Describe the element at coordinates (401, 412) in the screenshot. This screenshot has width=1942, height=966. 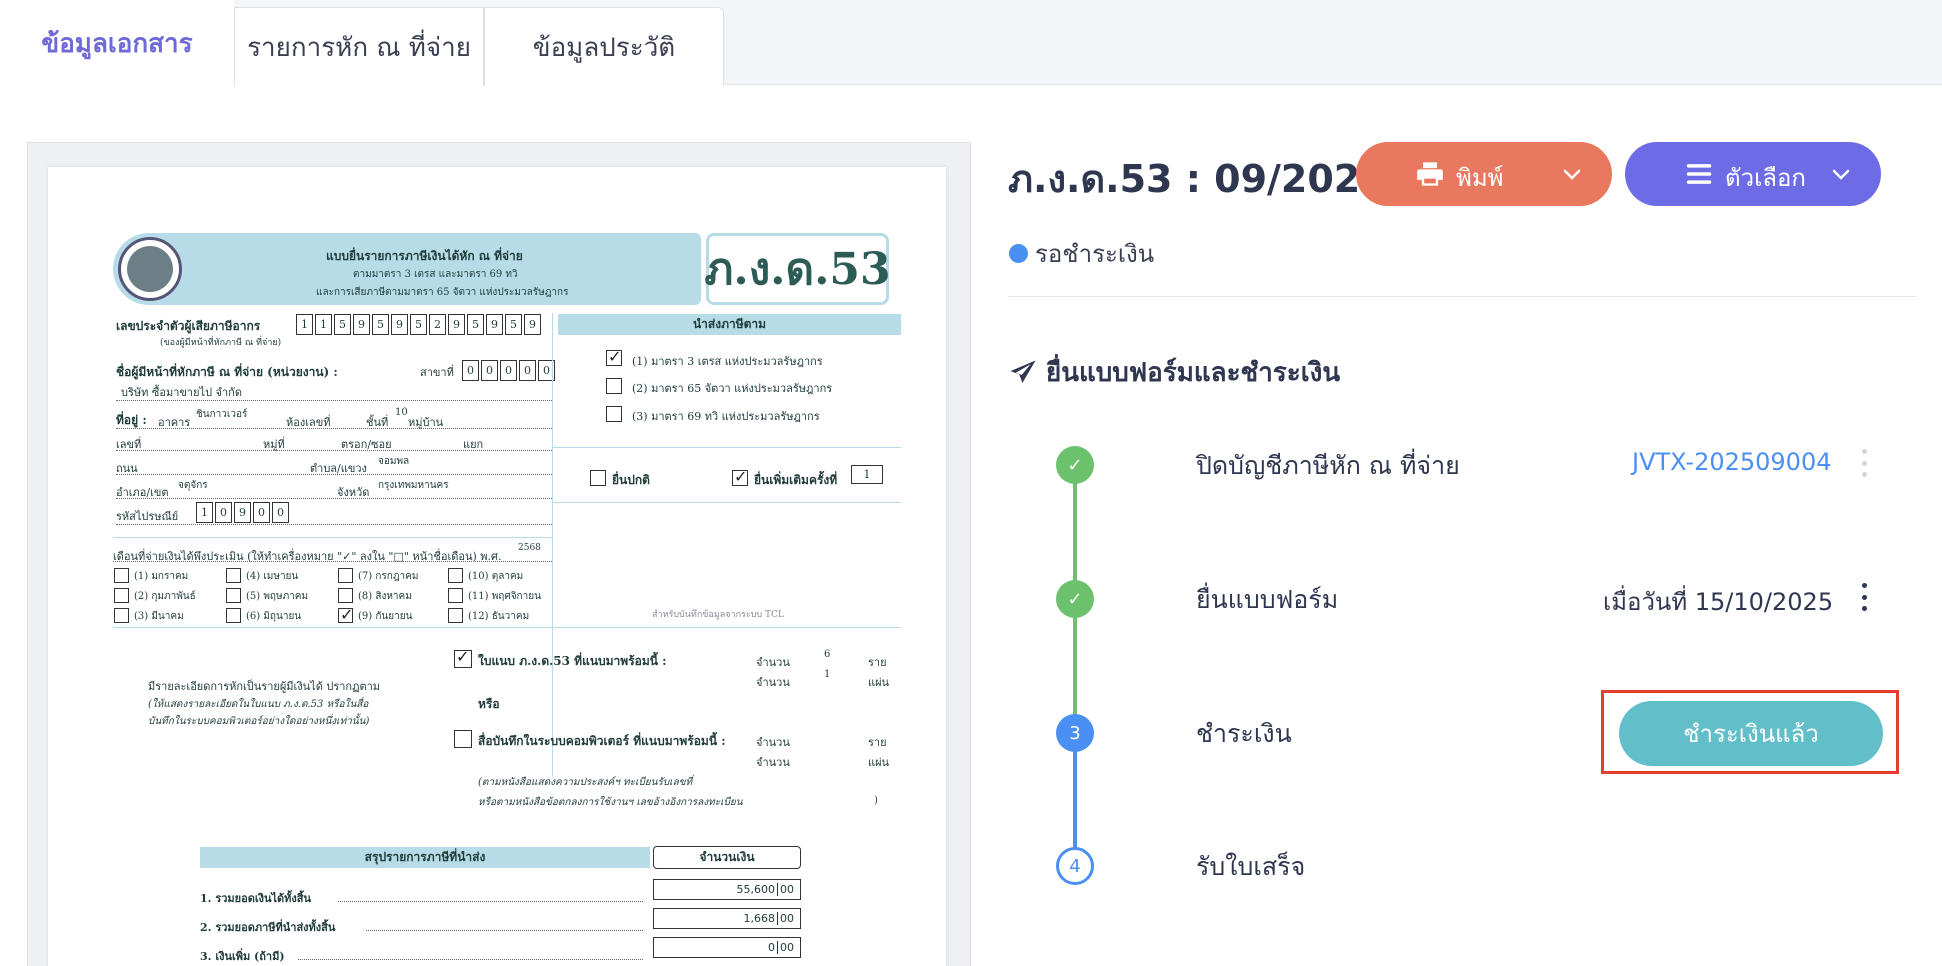
I see `floor-value: 10` at that location.